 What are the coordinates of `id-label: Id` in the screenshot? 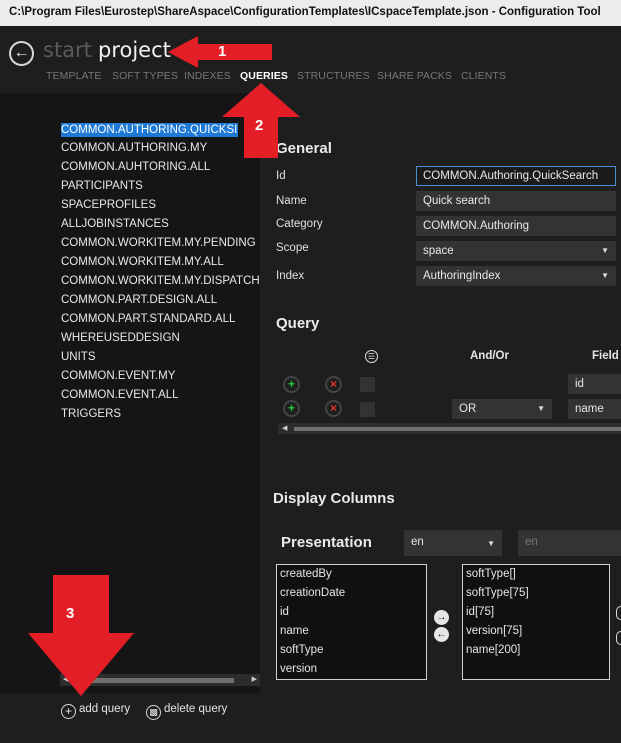 It's located at (281, 176).